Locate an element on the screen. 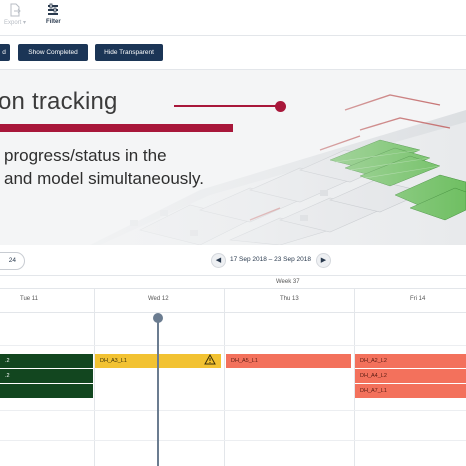 The width and height of the screenshot is (466, 466). prev-week-button: ◀ is located at coordinates (218, 260).